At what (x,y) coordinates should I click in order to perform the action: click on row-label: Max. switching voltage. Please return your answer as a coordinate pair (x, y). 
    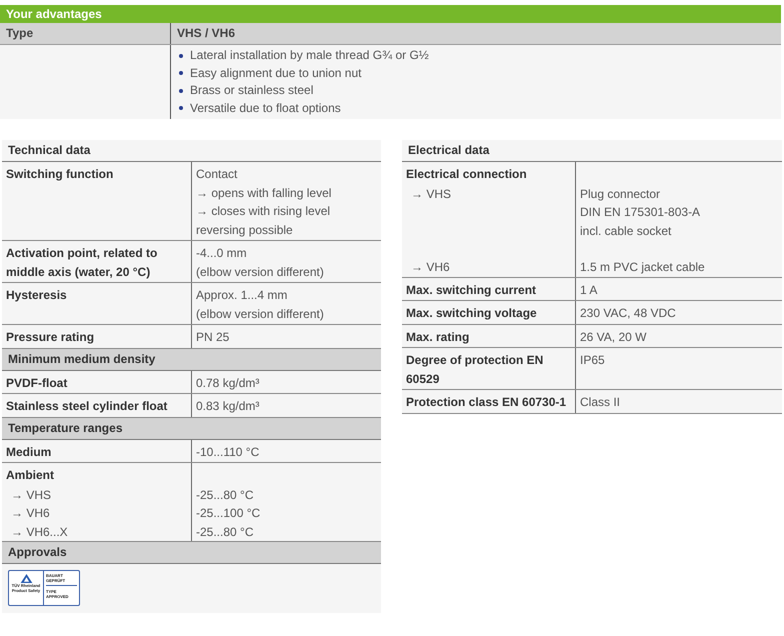
    Looking at the image, I should click on (471, 313).